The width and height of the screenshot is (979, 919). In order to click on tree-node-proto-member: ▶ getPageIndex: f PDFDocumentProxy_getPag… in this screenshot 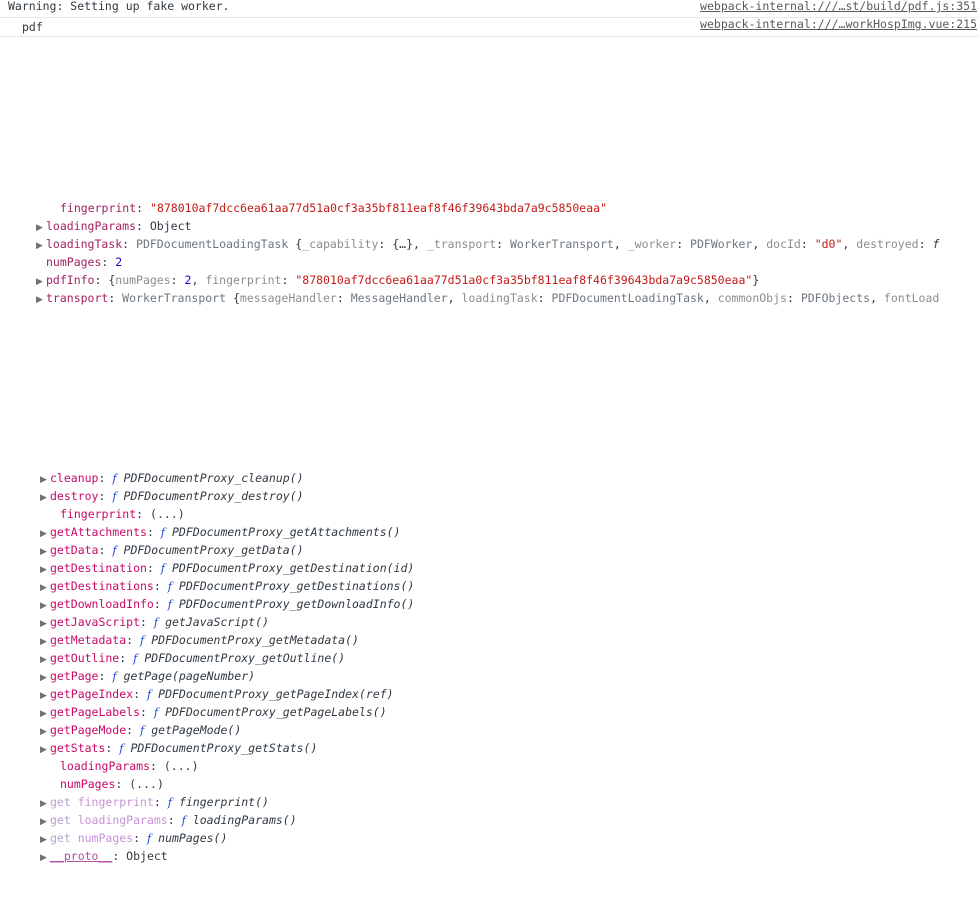, I will do `click(489, 694)`.